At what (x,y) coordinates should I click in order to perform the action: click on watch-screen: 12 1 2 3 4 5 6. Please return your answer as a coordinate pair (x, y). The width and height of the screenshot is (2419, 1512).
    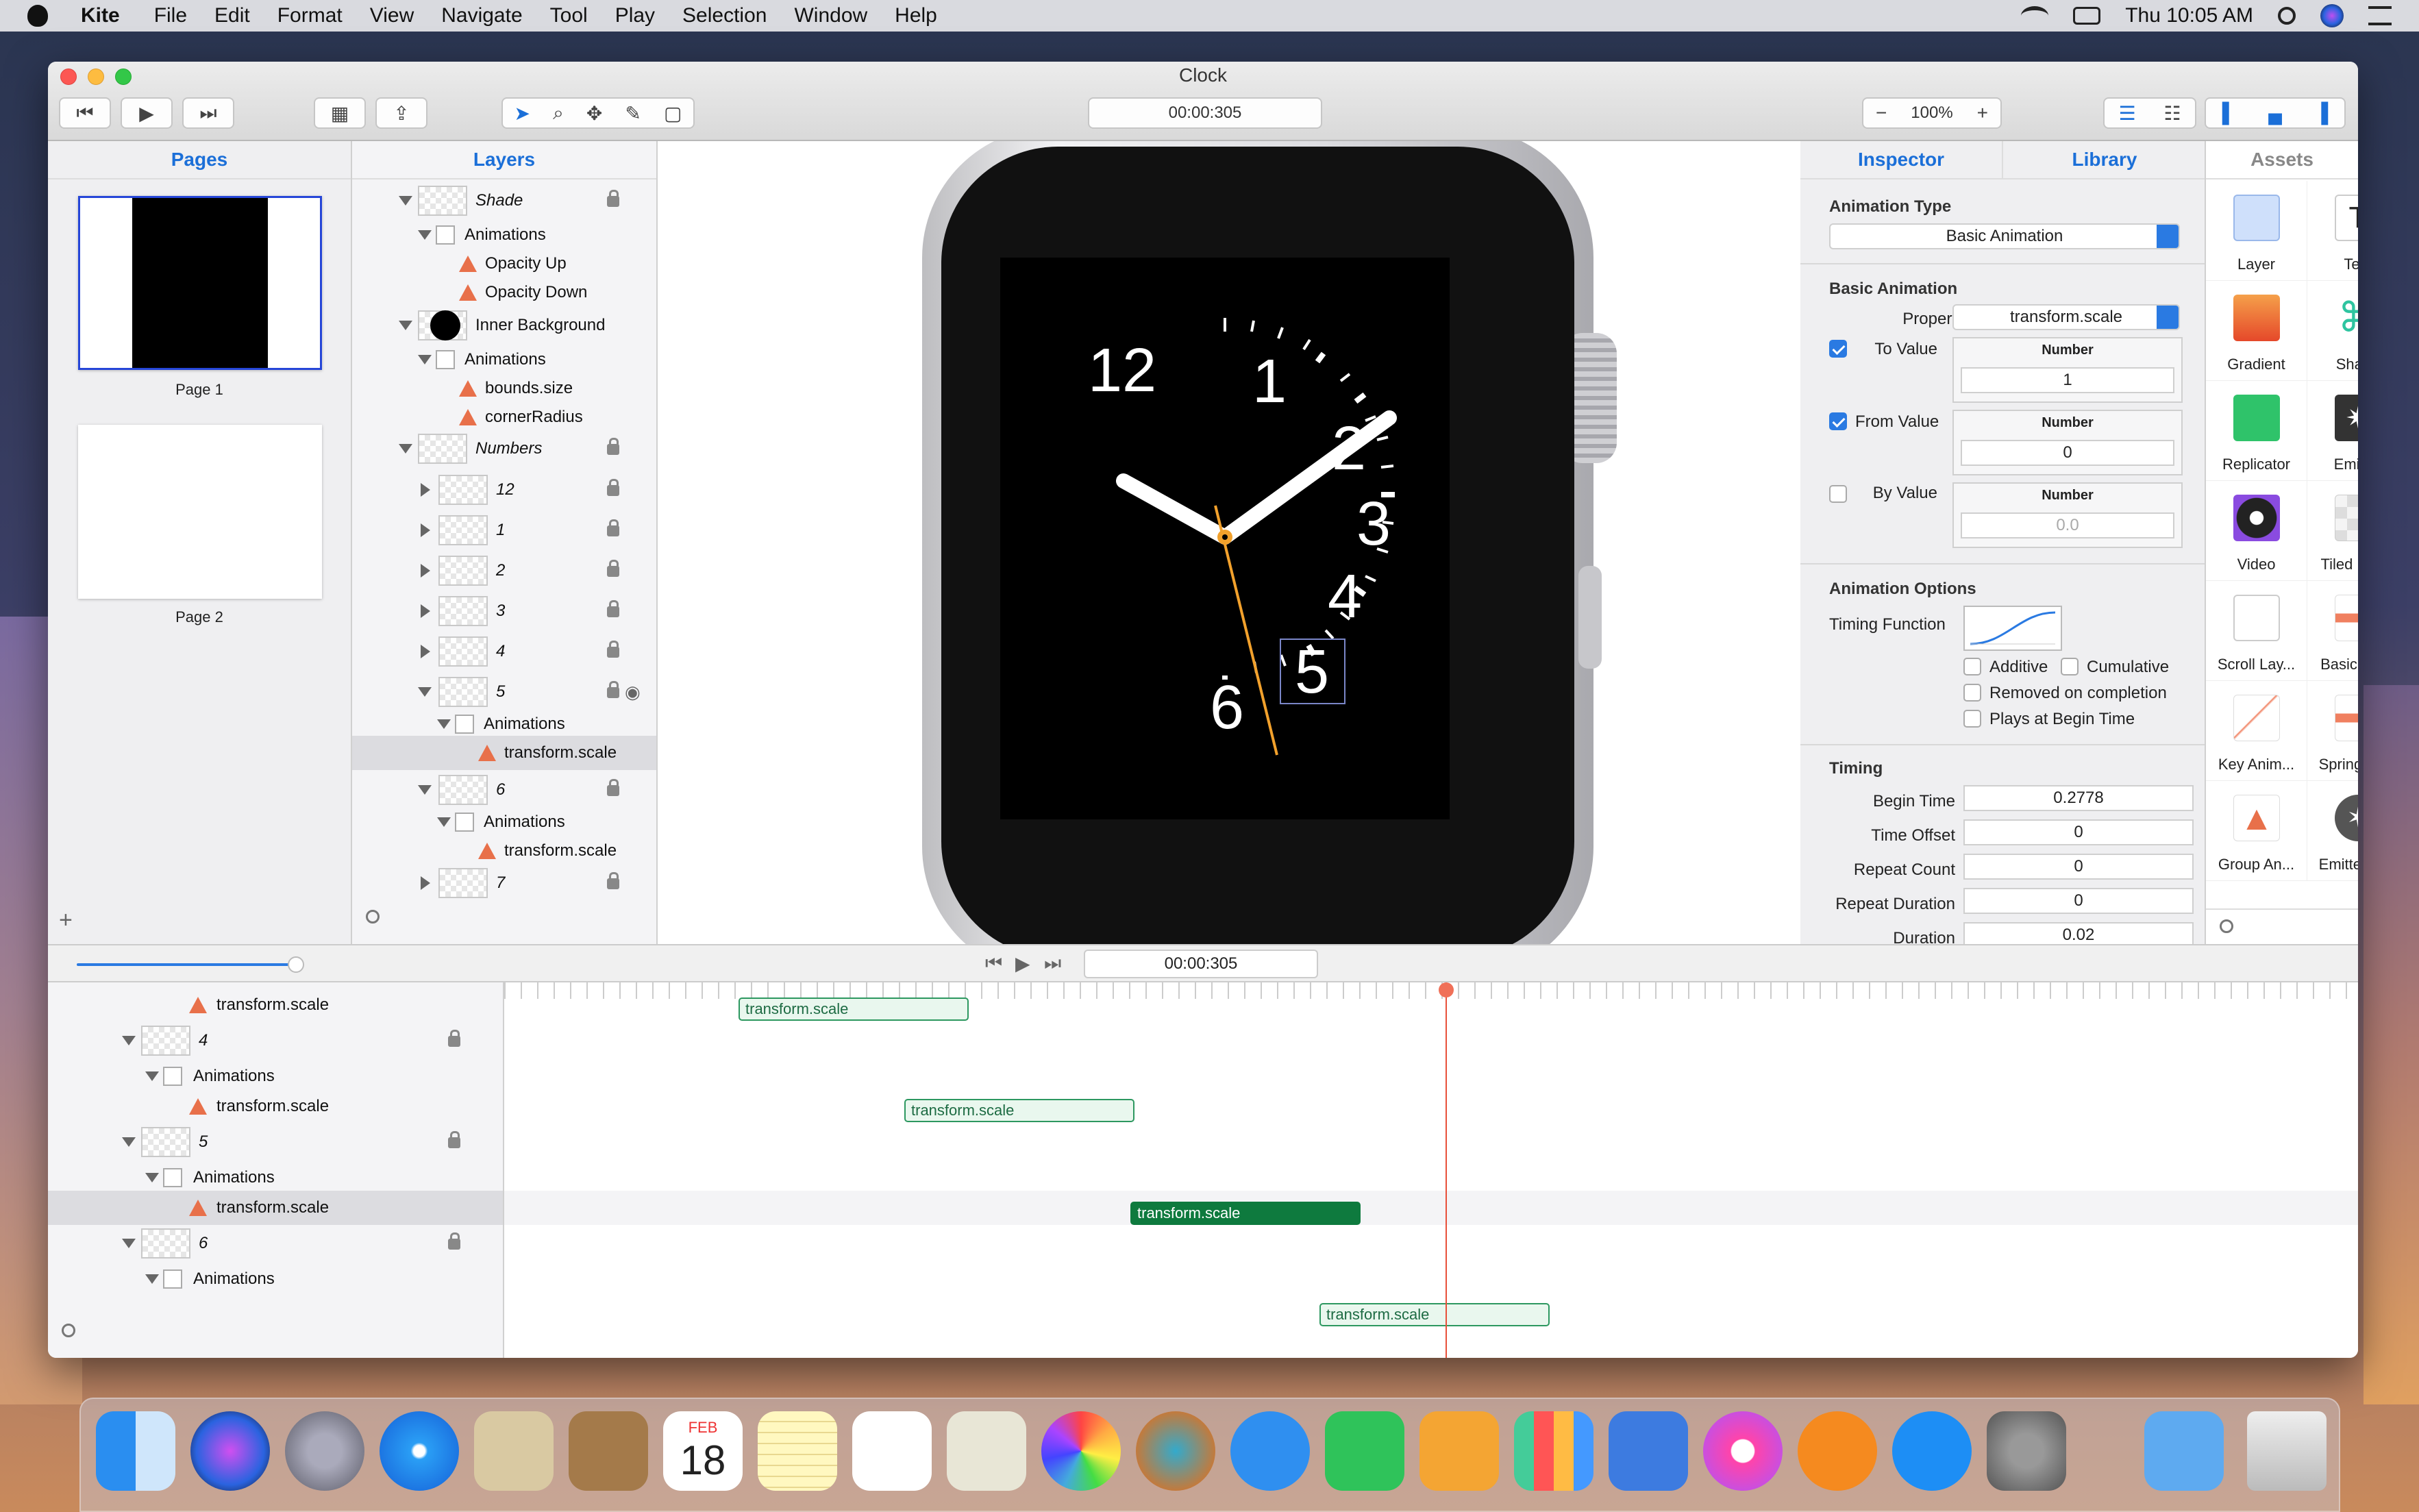
    Looking at the image, I should click on (1225, 538).